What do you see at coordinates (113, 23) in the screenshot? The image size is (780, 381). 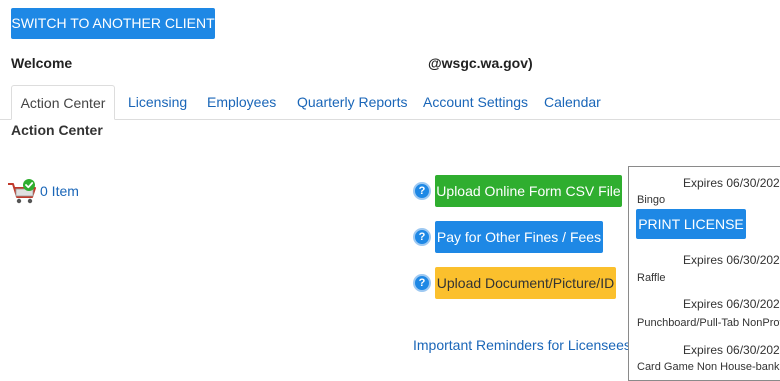 I see `switch-client-button: SWITCH TO ANOTHER CLIENT` at bounding box center [113, 23].